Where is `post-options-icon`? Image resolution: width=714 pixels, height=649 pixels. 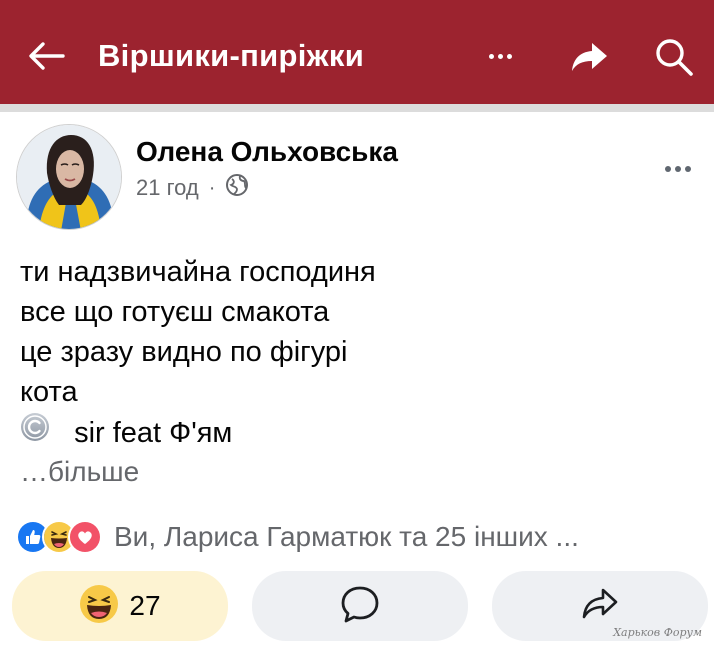 post-options-icon is located at coordinates (678, 169).